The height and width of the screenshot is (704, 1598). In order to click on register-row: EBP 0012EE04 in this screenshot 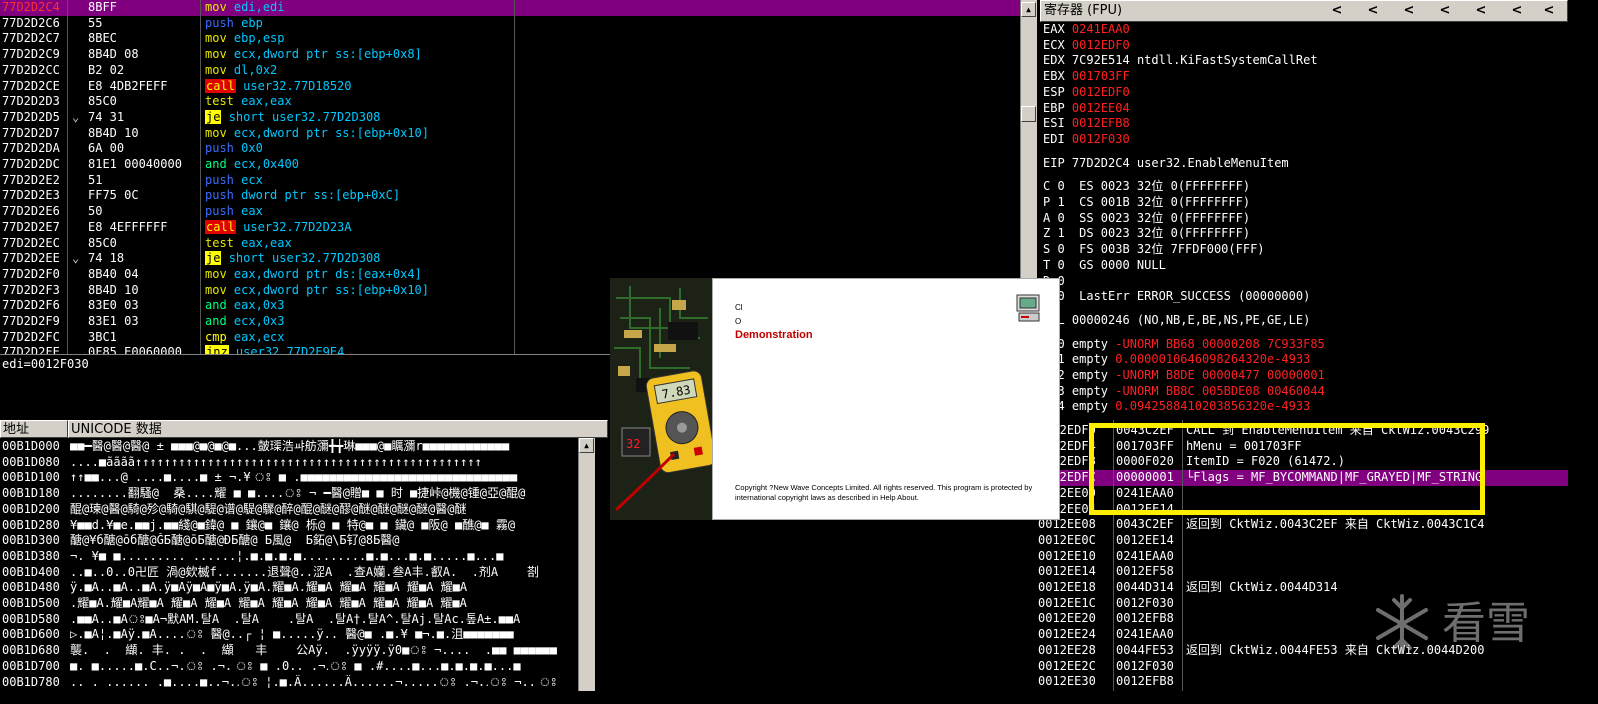, I will do `click(1090, 109)`.